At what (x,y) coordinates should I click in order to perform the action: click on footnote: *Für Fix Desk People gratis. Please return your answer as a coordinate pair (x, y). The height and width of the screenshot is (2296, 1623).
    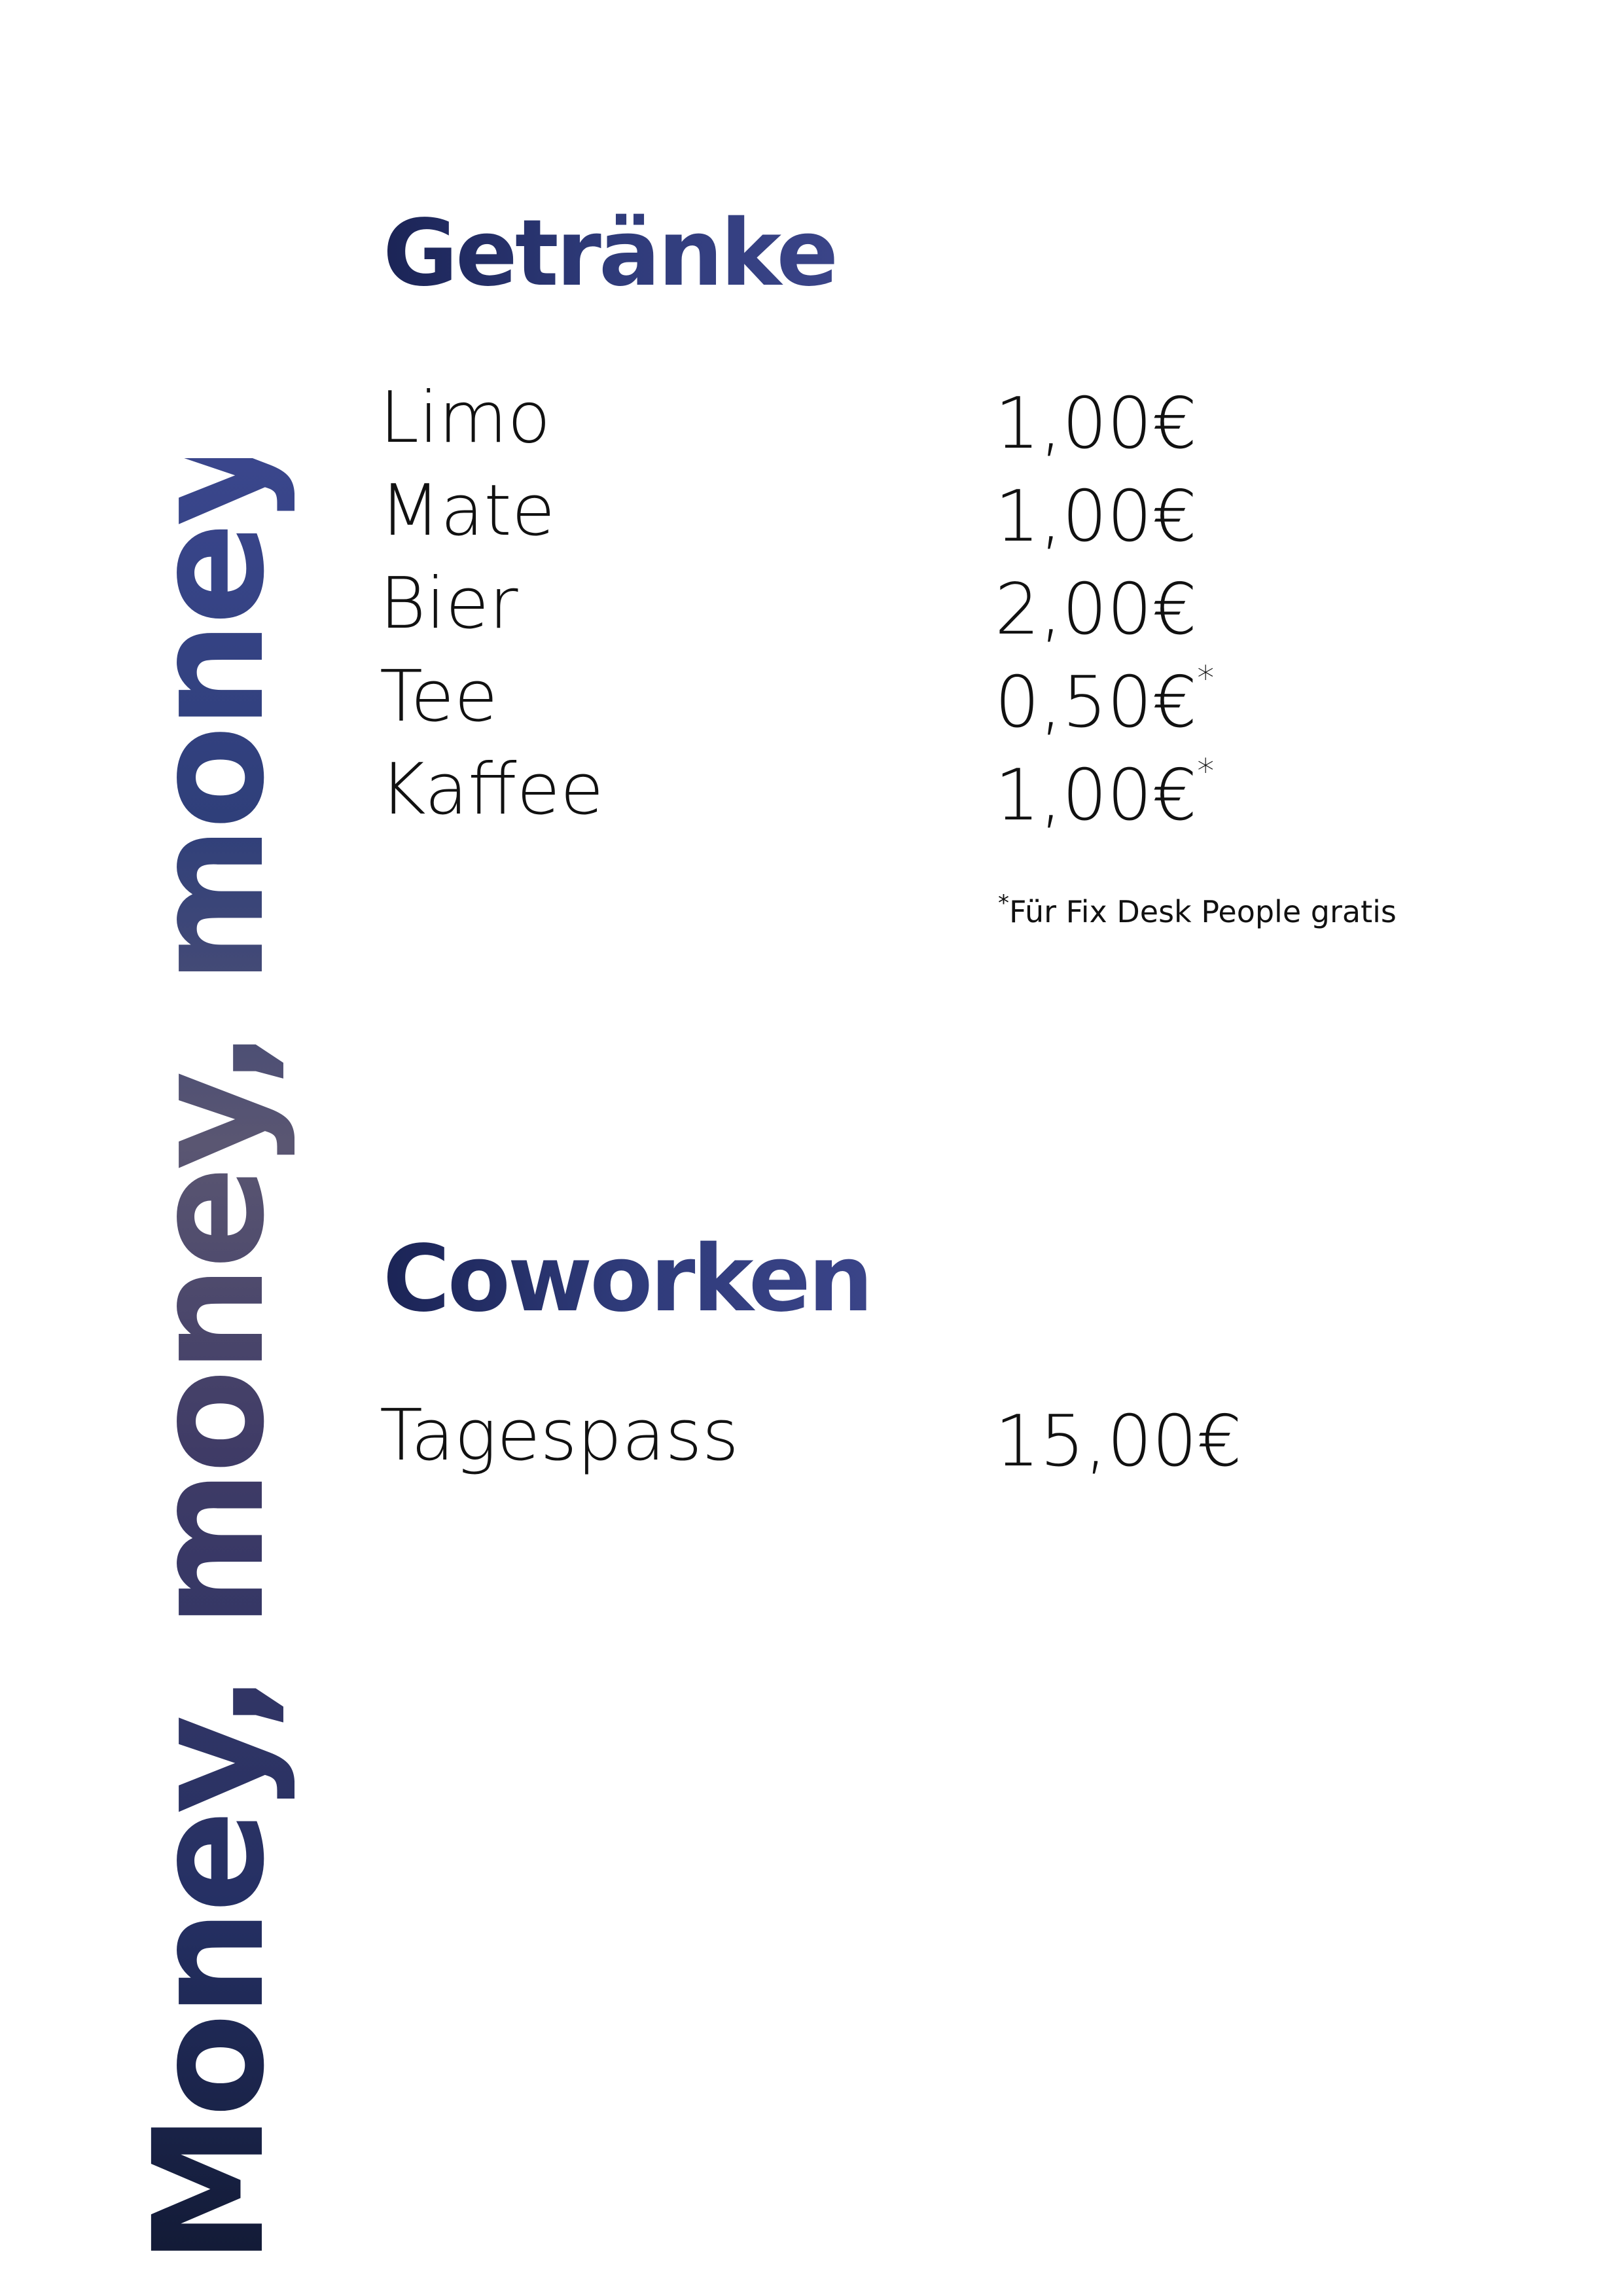
    Looking at the image, I should click on (1197, 909).